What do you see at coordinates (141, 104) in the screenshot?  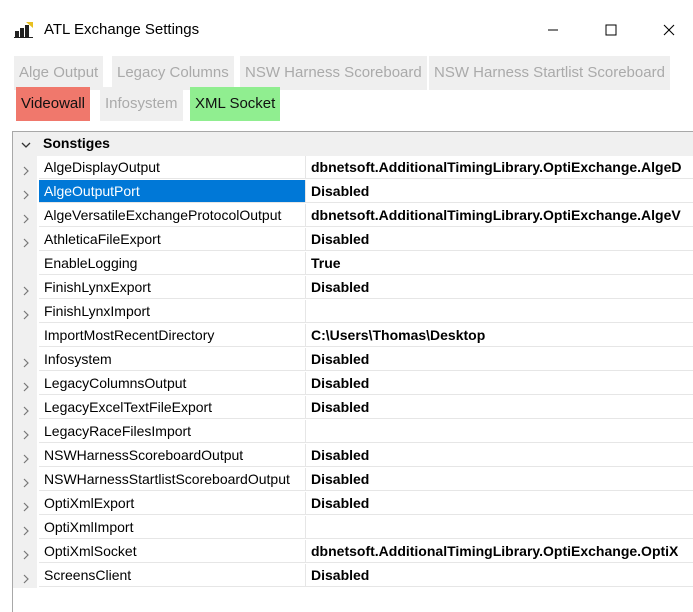 I see `infosystem-button: Infosystem` at bounding box center [141, 104].